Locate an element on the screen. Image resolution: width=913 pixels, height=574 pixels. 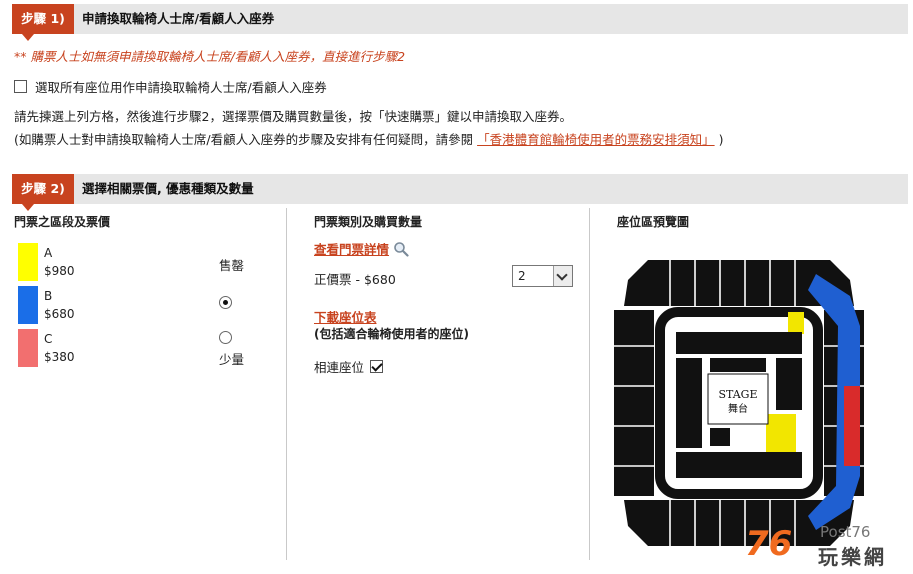
magnifier-icon is located at coordinates (401, 249).